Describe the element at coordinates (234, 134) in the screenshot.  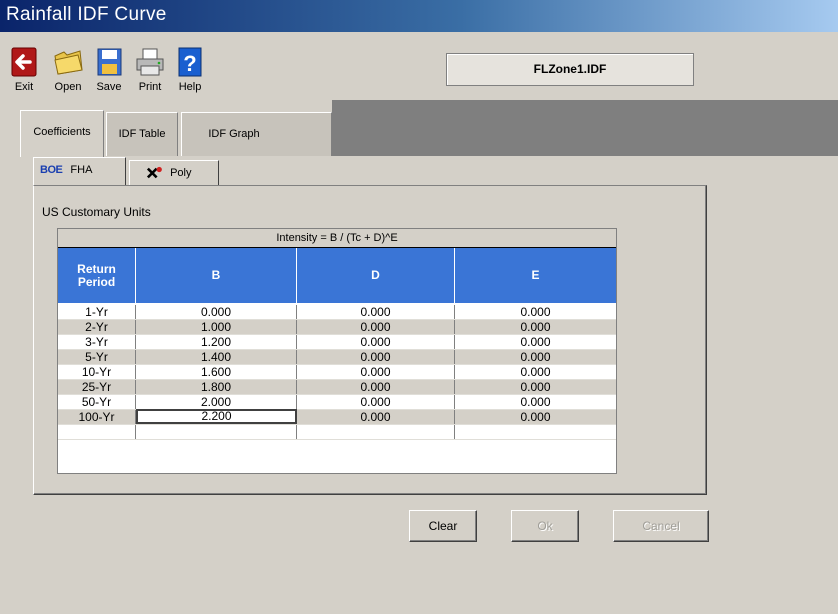
I see `tab-idf-graph-label: IDF Graph` at that location.